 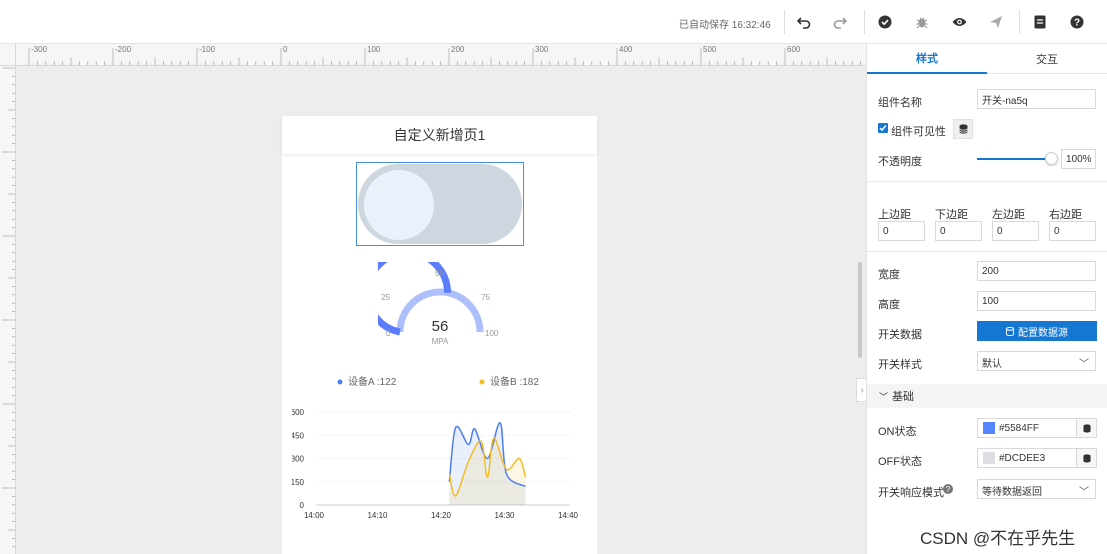 What do you see at coordinates (1036, 361) in the screenshot?
I see `switch-style-select: 默认 ﹀` at bounding box center [1036, 361].